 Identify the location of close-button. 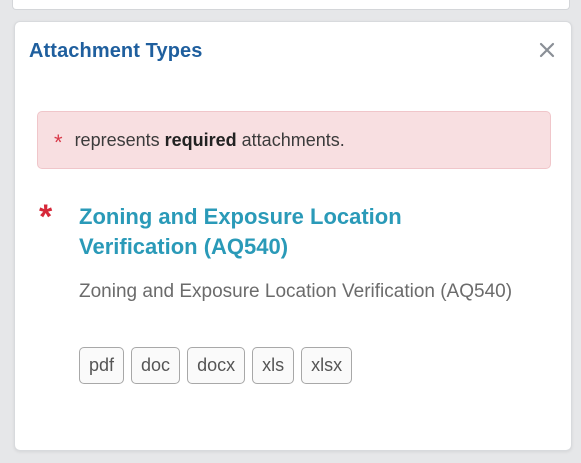
(547, 50).